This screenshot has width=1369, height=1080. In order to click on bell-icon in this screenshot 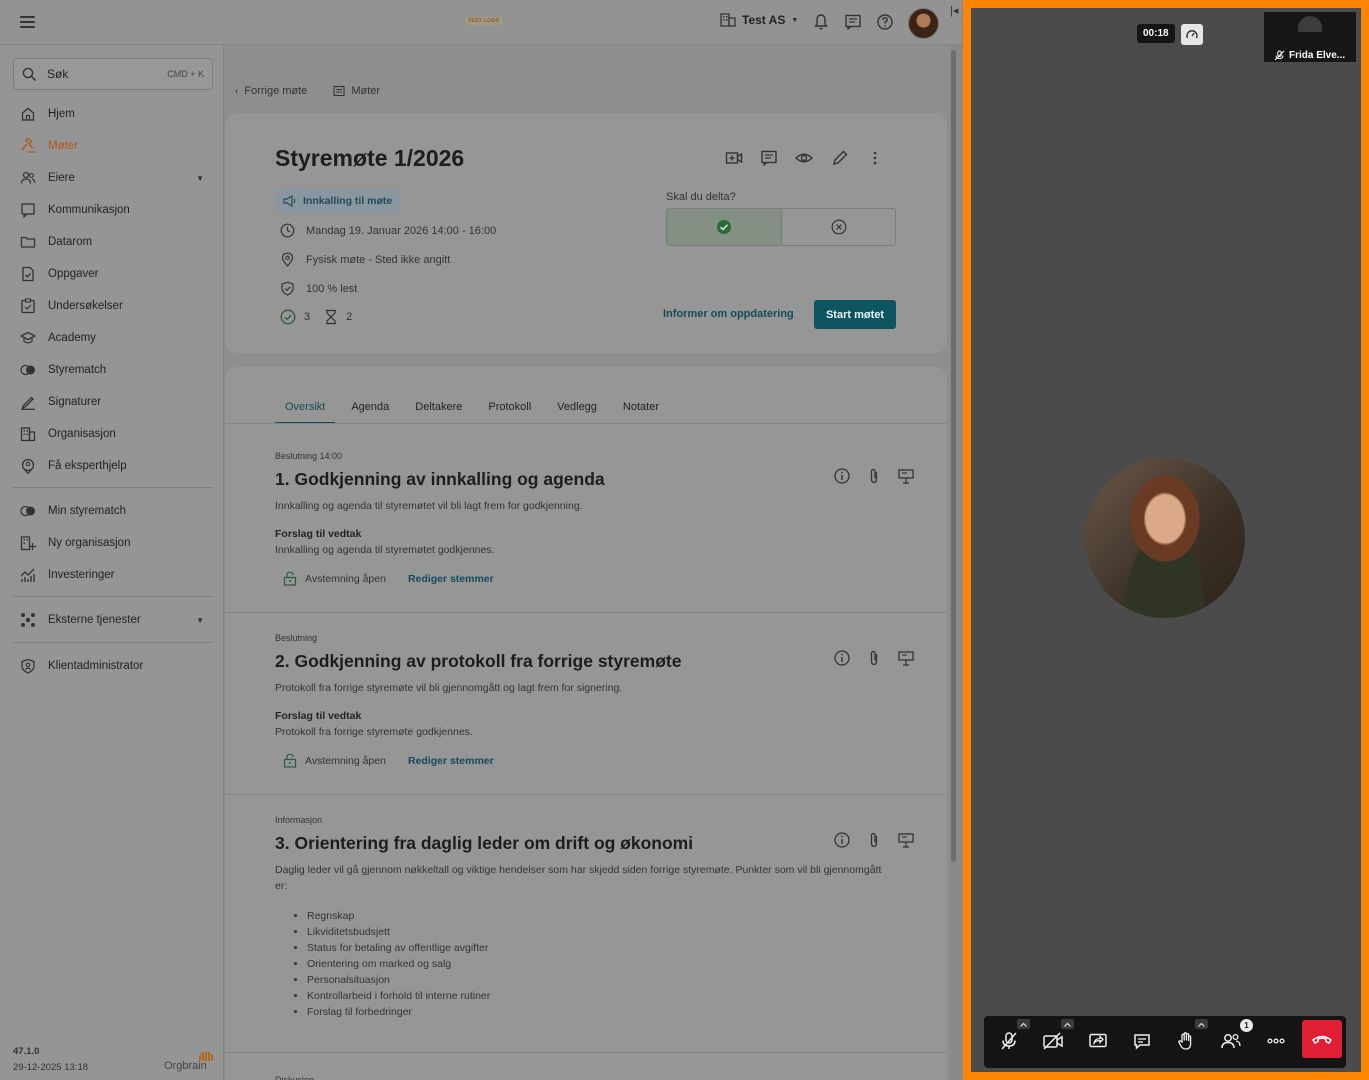, I will do `click(821, 22)`.